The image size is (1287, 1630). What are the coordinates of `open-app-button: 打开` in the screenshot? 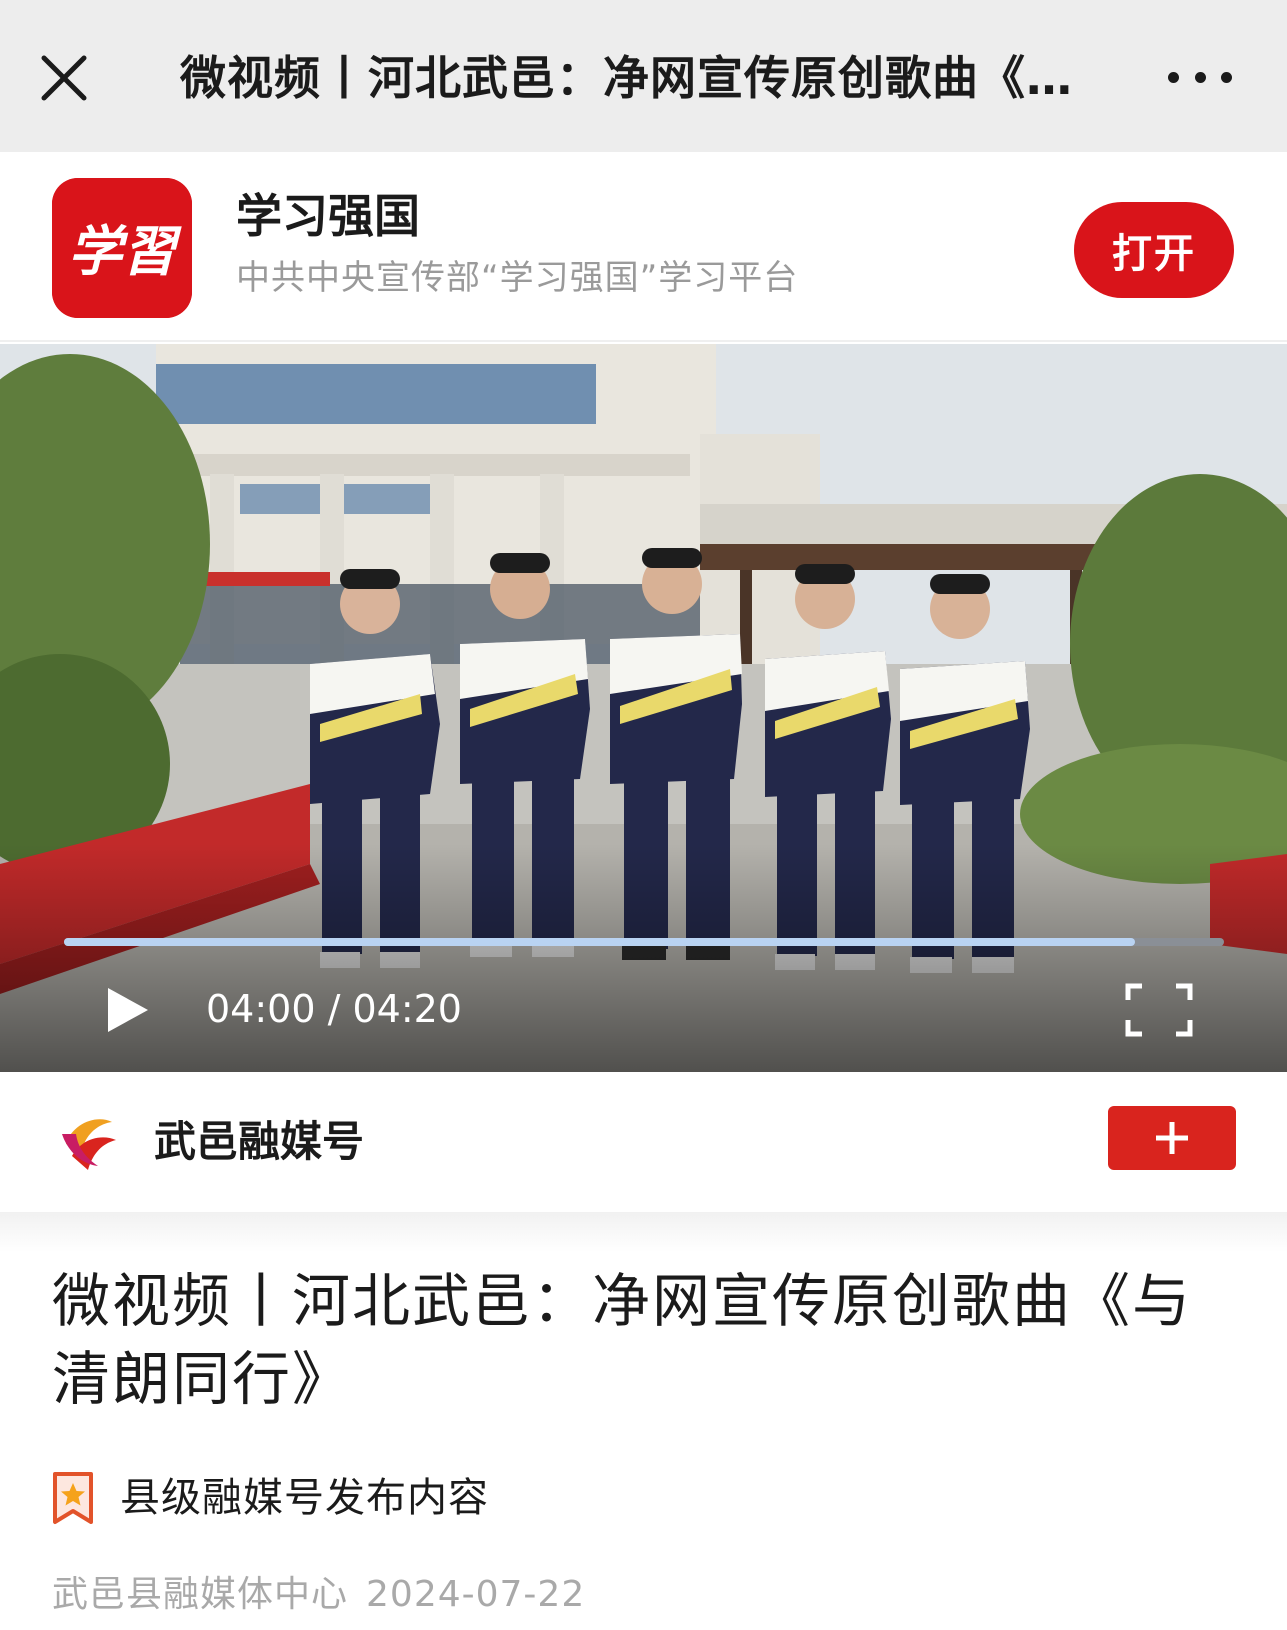 It's located at (1154, 250).